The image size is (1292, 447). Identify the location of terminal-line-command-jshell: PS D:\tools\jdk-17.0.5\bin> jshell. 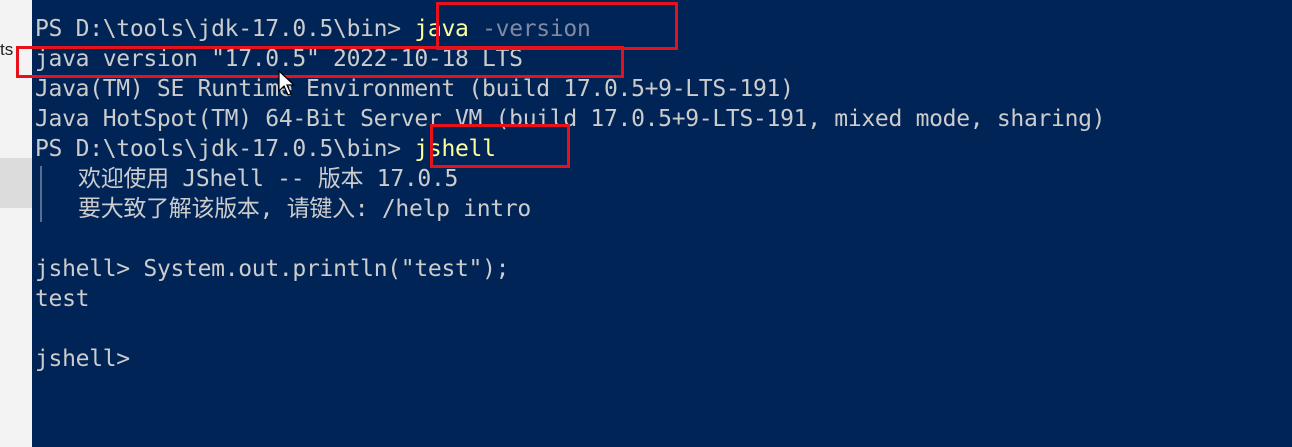
(265, 149).